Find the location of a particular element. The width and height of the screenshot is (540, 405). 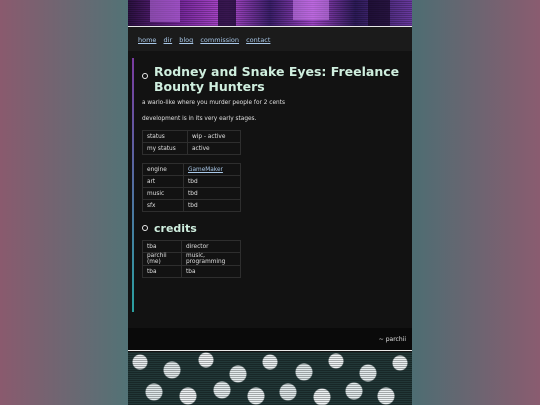

table-cell: wip - active is located at coordinates (214, 136).